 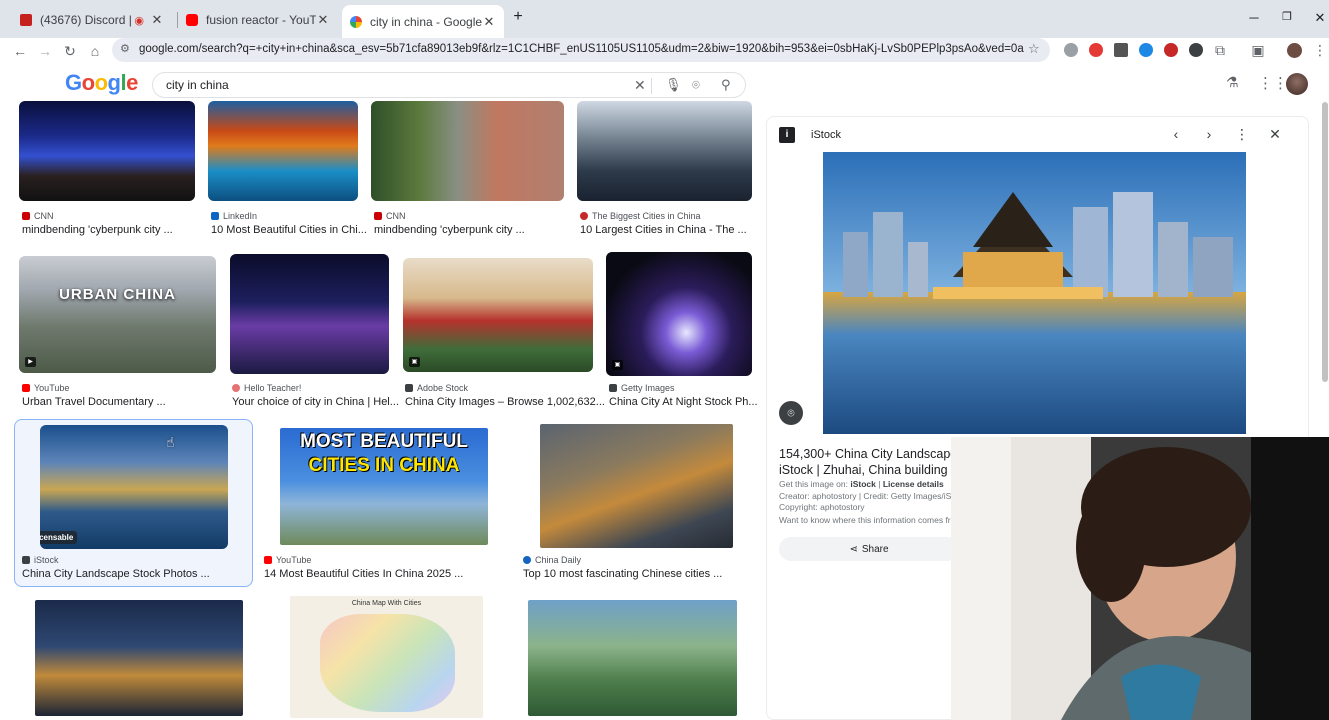 I want to click on result-thumbnail: Licensable, so click(x=134, y=487).